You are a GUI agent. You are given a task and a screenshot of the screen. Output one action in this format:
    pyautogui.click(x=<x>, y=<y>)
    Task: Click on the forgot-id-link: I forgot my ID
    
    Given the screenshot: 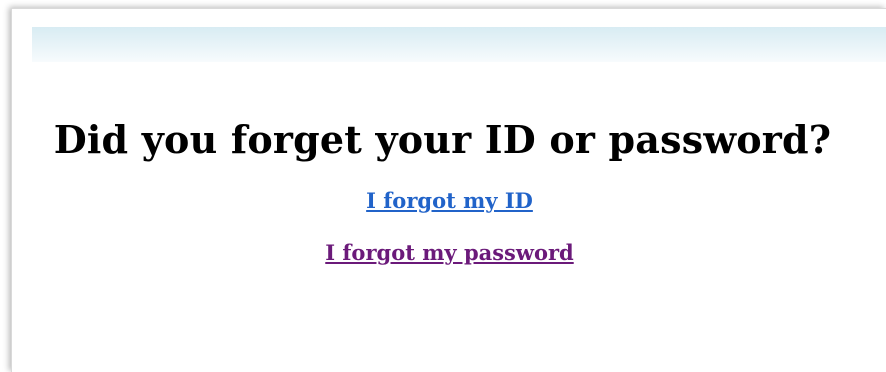 What is the action you would take?
    pyautogui.click(x=449, y=200)
    